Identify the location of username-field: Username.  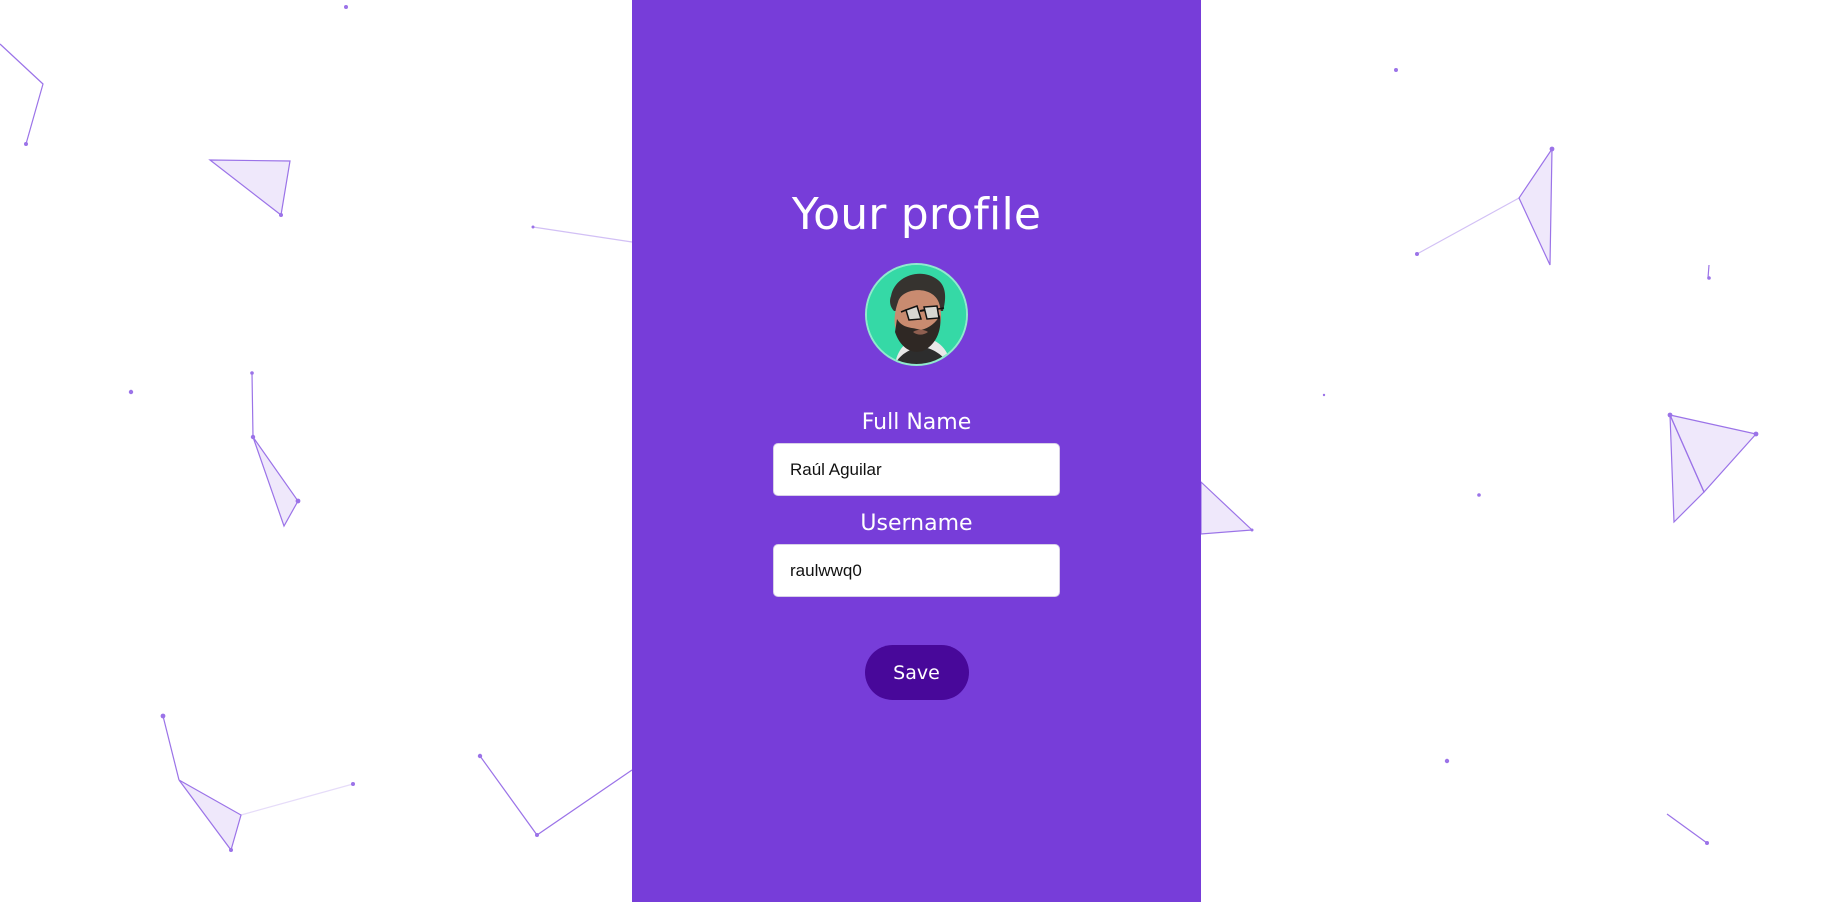
(916, 553).